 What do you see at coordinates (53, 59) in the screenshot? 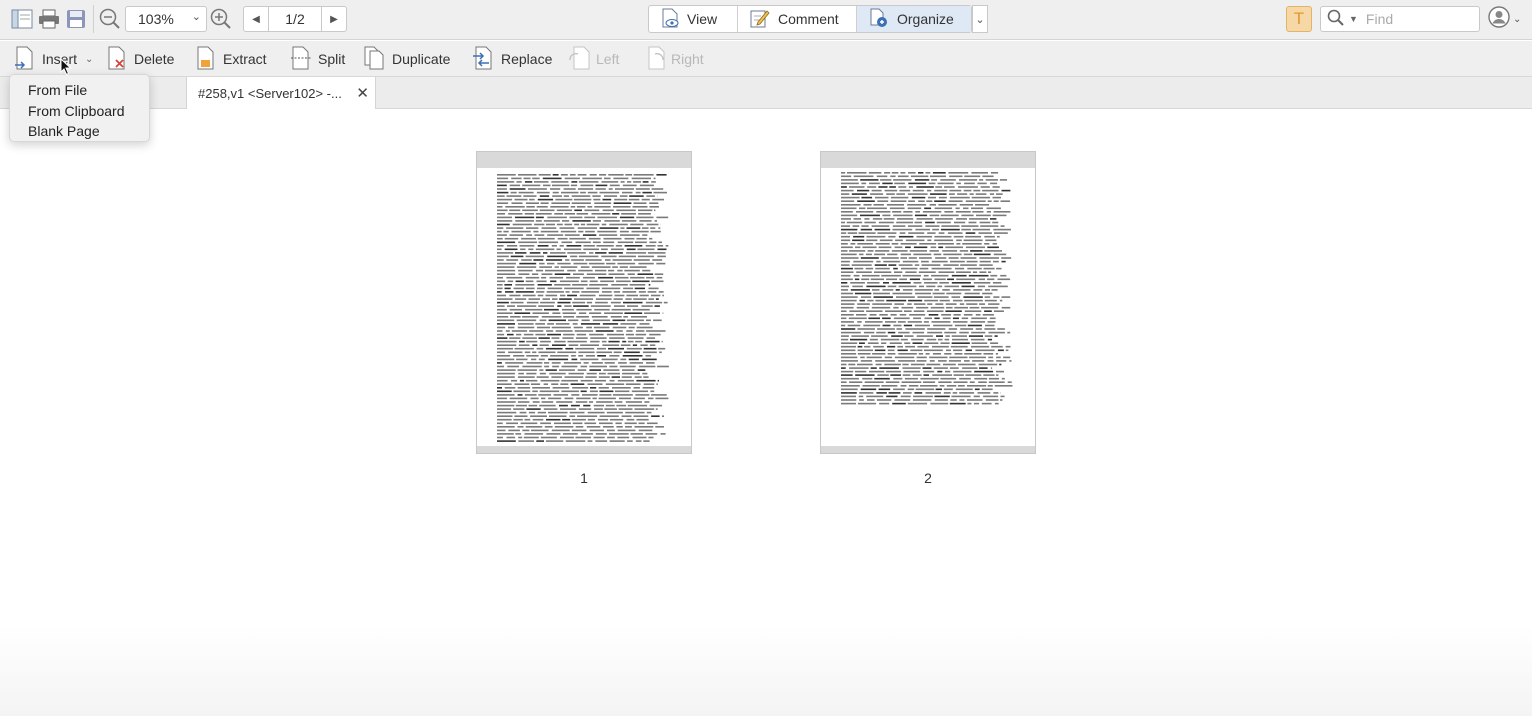
I see `insert-button: Insert ⌄` at bounding box center [53, 59].